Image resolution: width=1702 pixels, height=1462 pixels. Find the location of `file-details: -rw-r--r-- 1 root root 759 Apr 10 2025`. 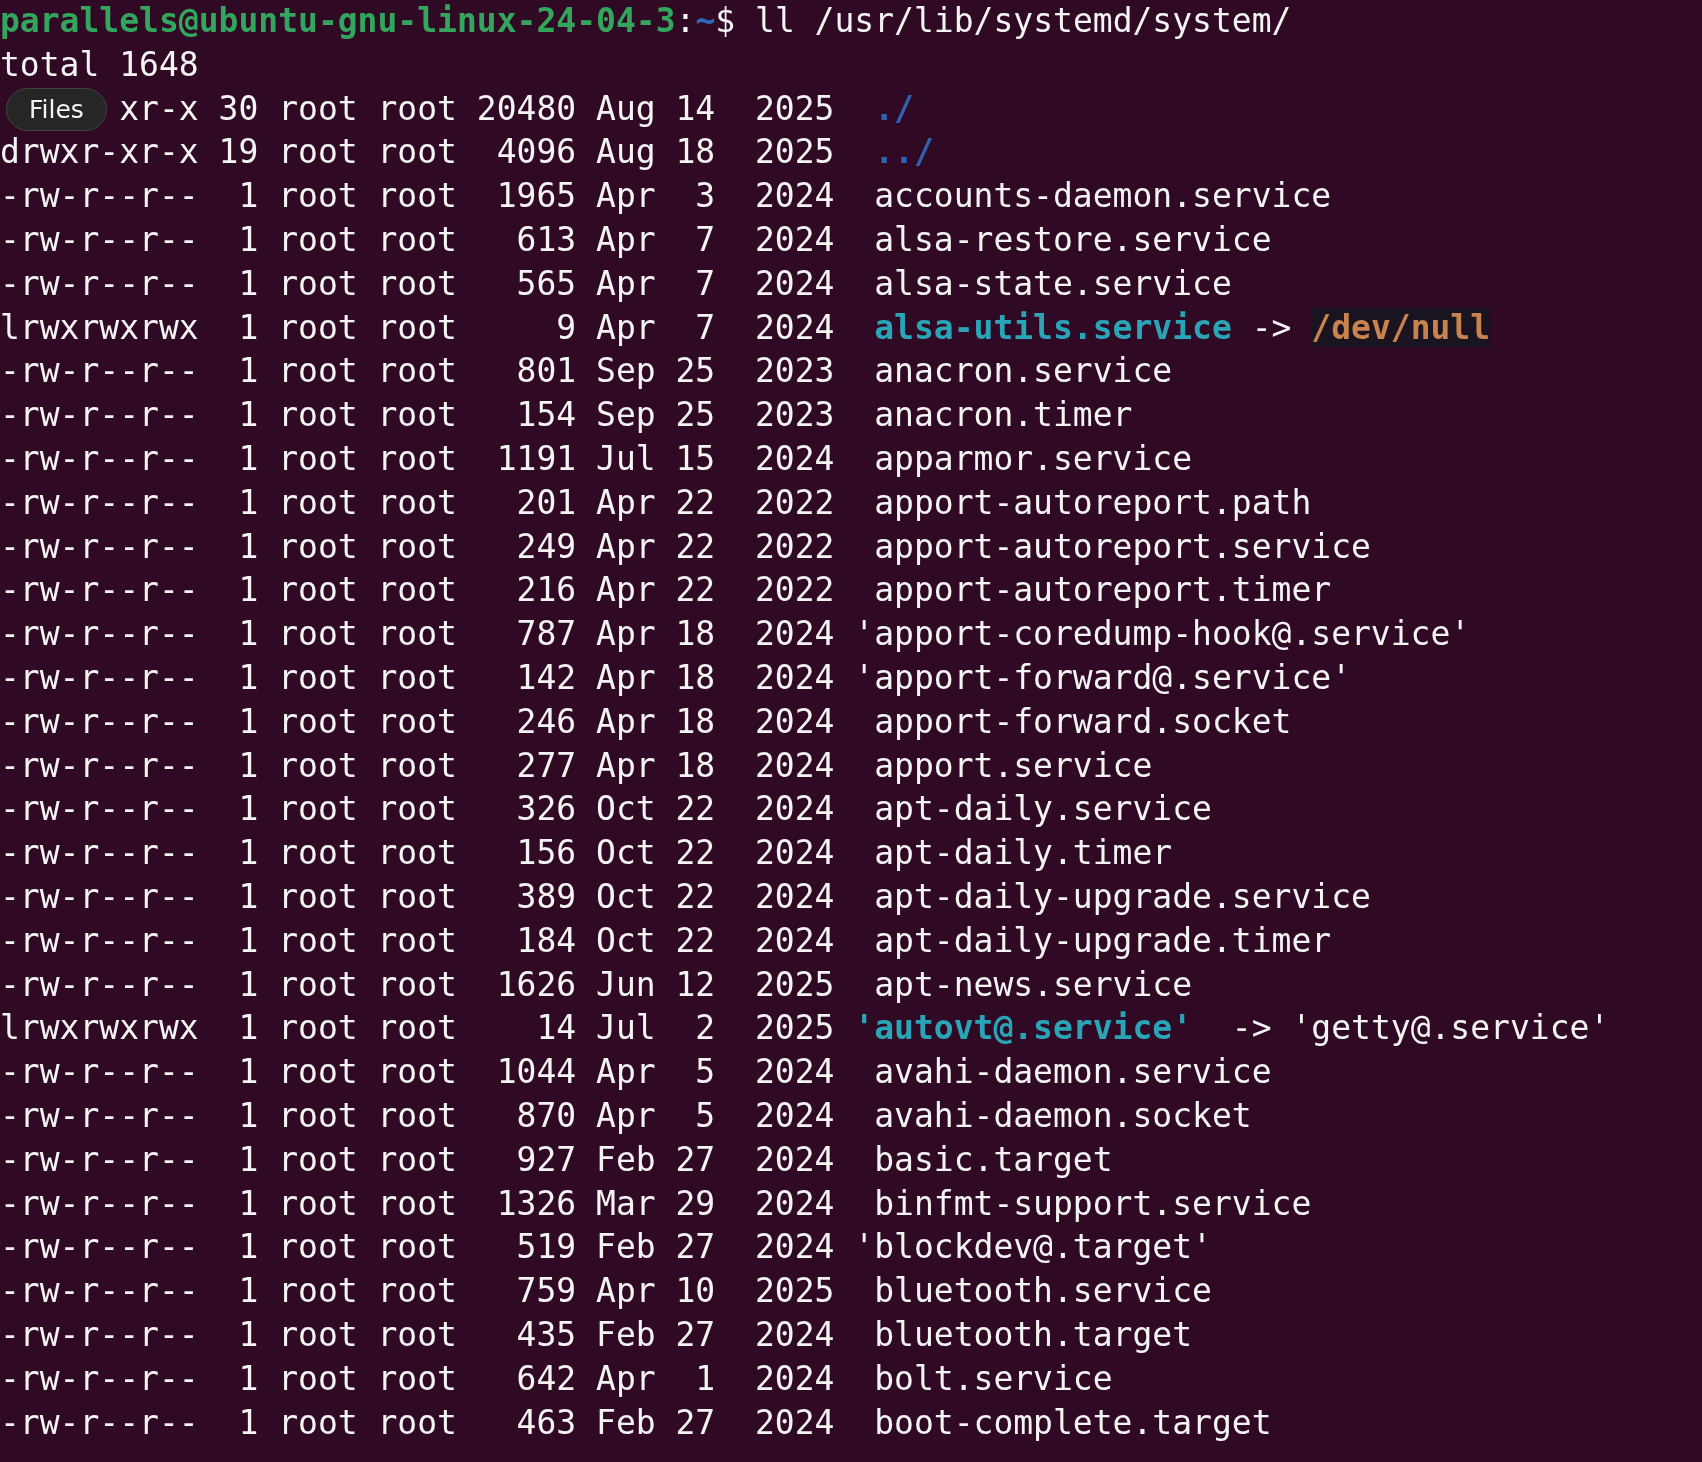

file-details: -rw-r--r-- 1 root root 759 Apr 10 2025 is located at coordinates (418, 1291).